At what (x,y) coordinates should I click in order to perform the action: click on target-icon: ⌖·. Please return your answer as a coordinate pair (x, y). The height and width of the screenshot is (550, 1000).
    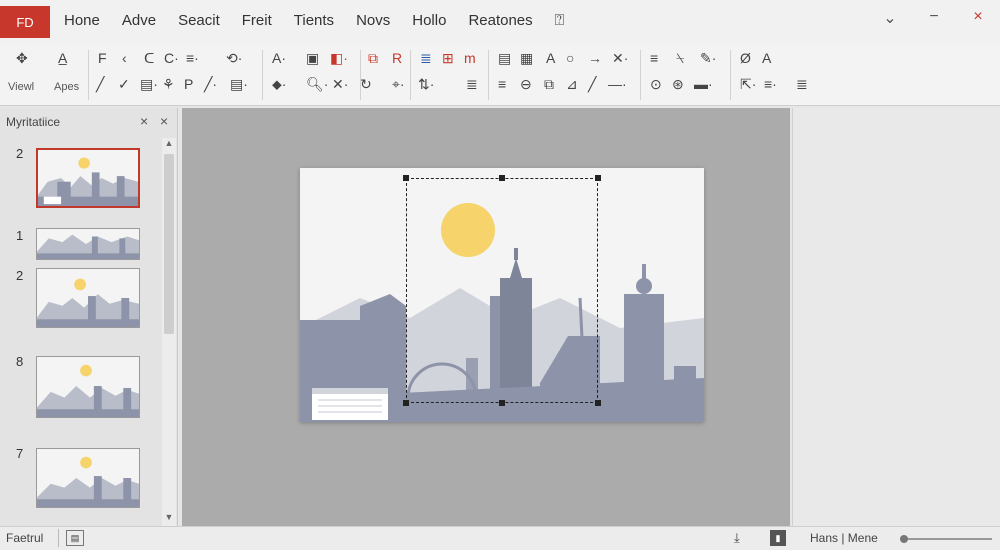
    Looking at the image, I should click on (398, 84).